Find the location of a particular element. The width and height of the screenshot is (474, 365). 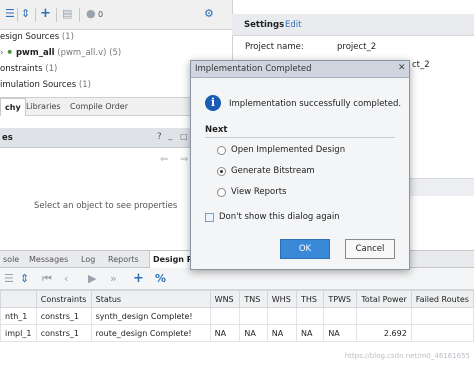

run-ths is located at coordinates (310, 316).